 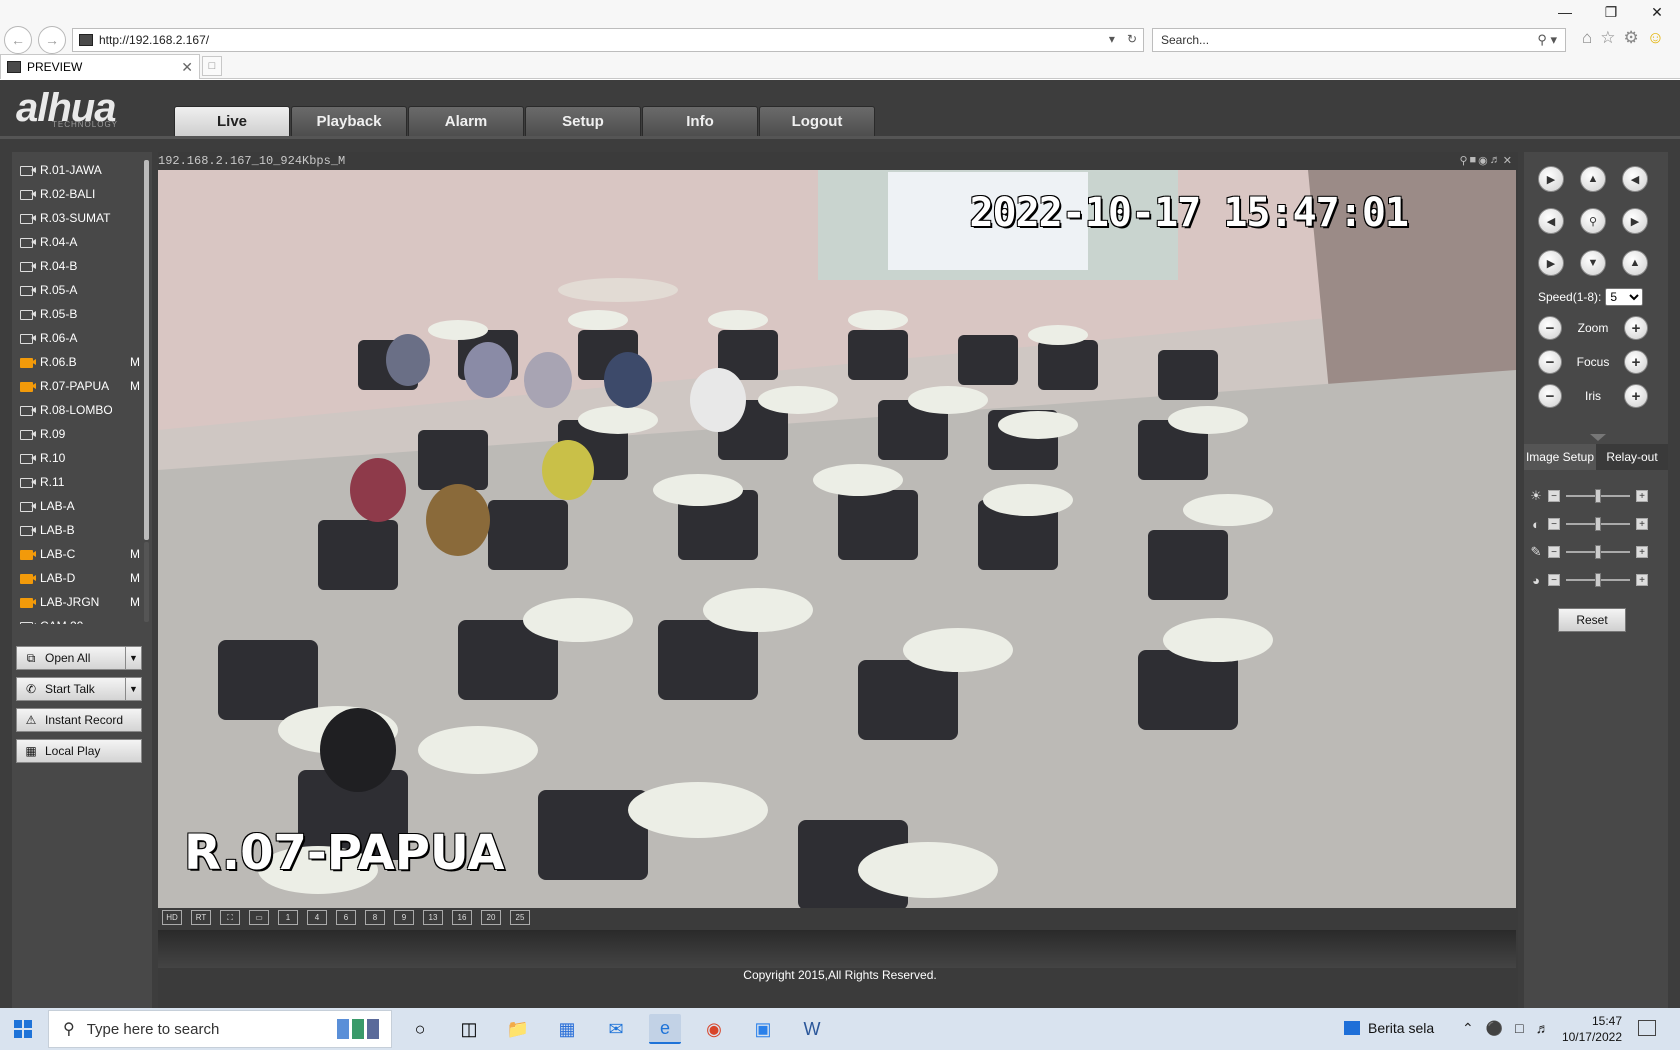 I want to click on layout-button: HD, so click(x=172, y=917).